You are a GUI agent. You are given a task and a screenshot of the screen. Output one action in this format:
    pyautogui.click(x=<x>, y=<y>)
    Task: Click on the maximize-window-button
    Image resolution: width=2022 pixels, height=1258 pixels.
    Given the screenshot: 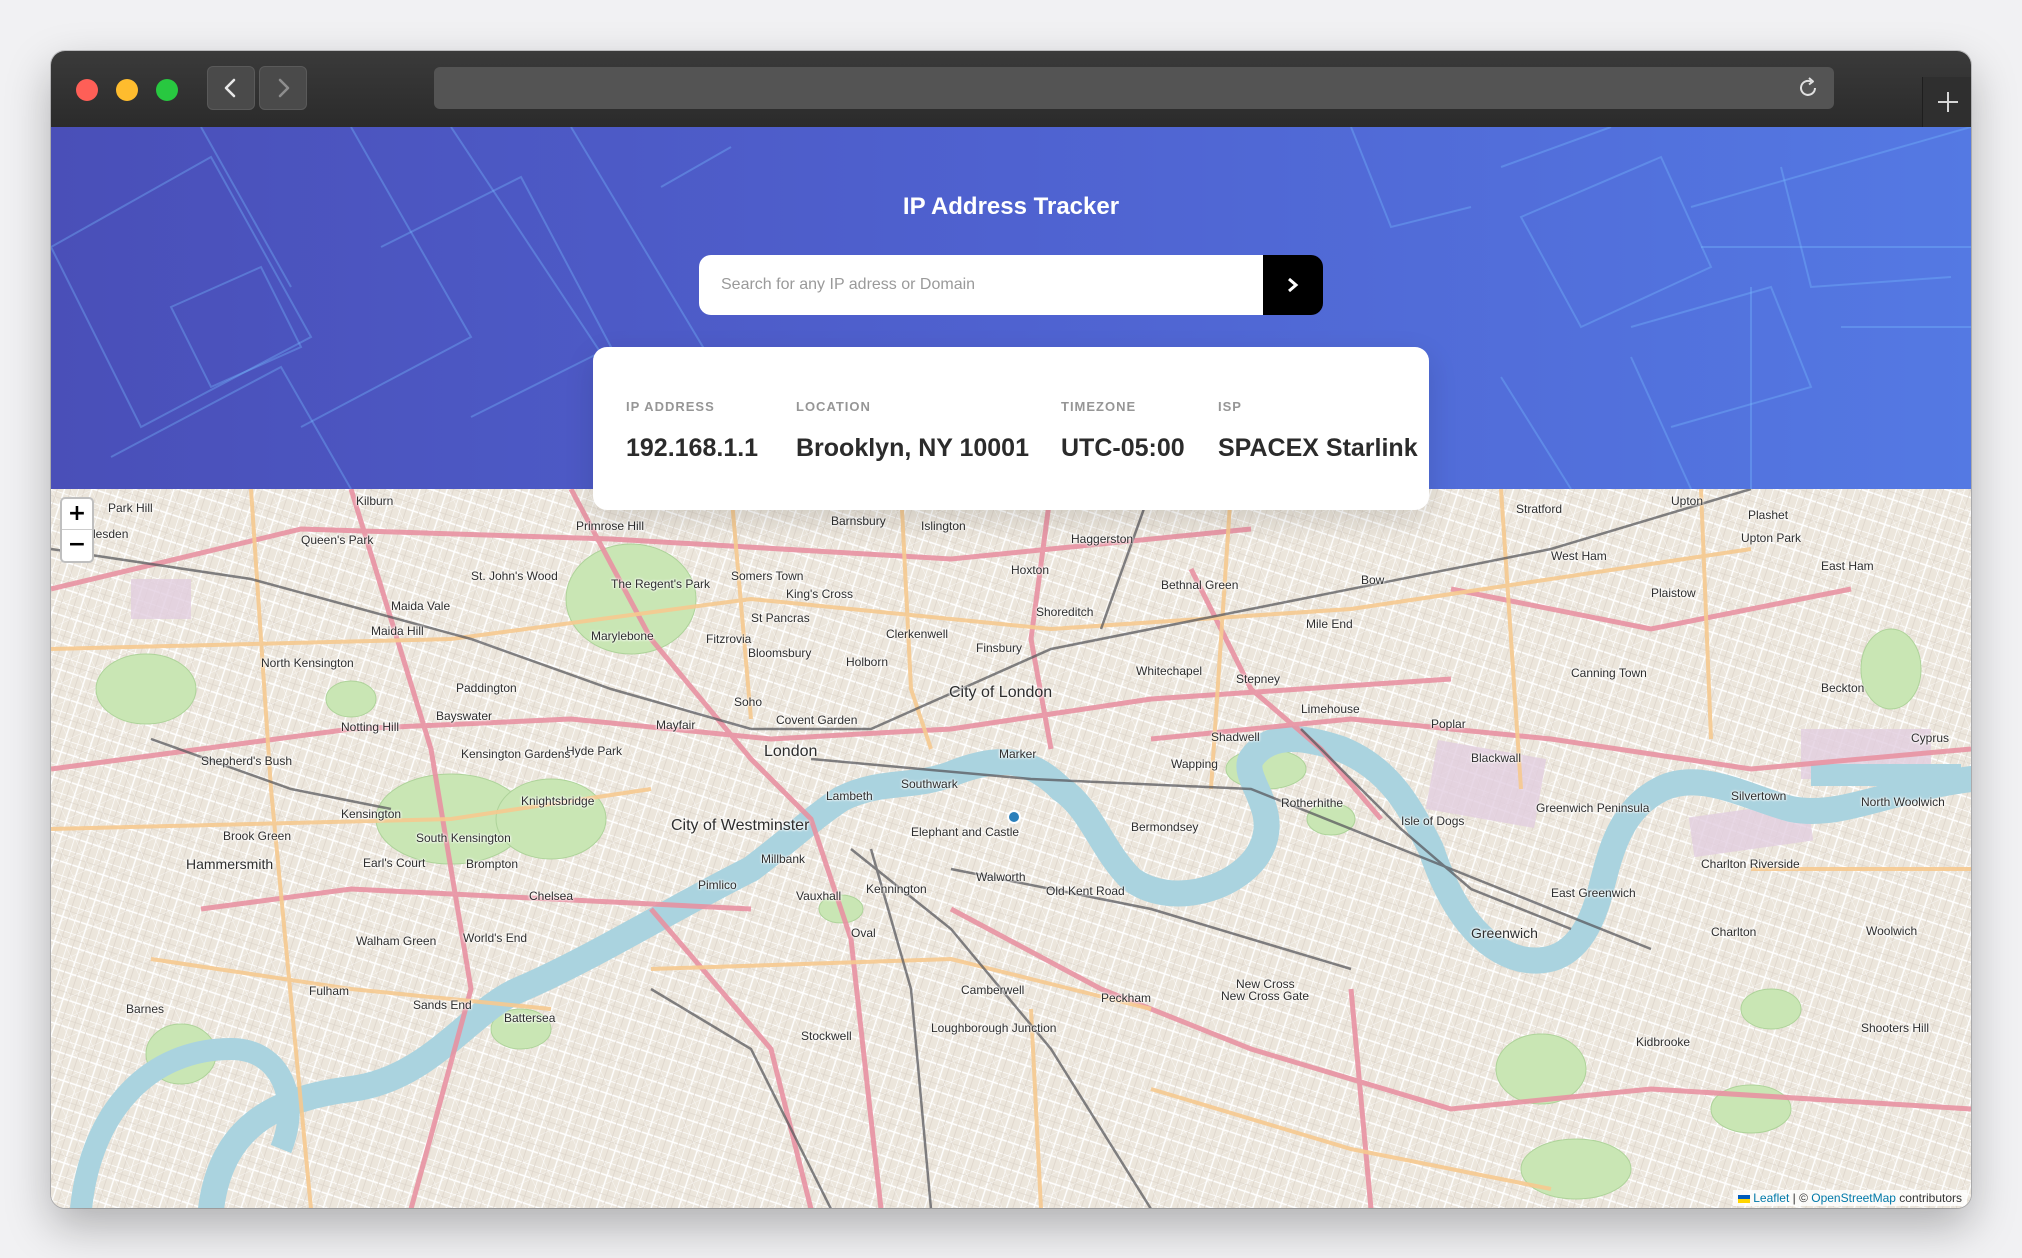 What is the action you would take?
    pyautogui.click(x=167, y=90)
    